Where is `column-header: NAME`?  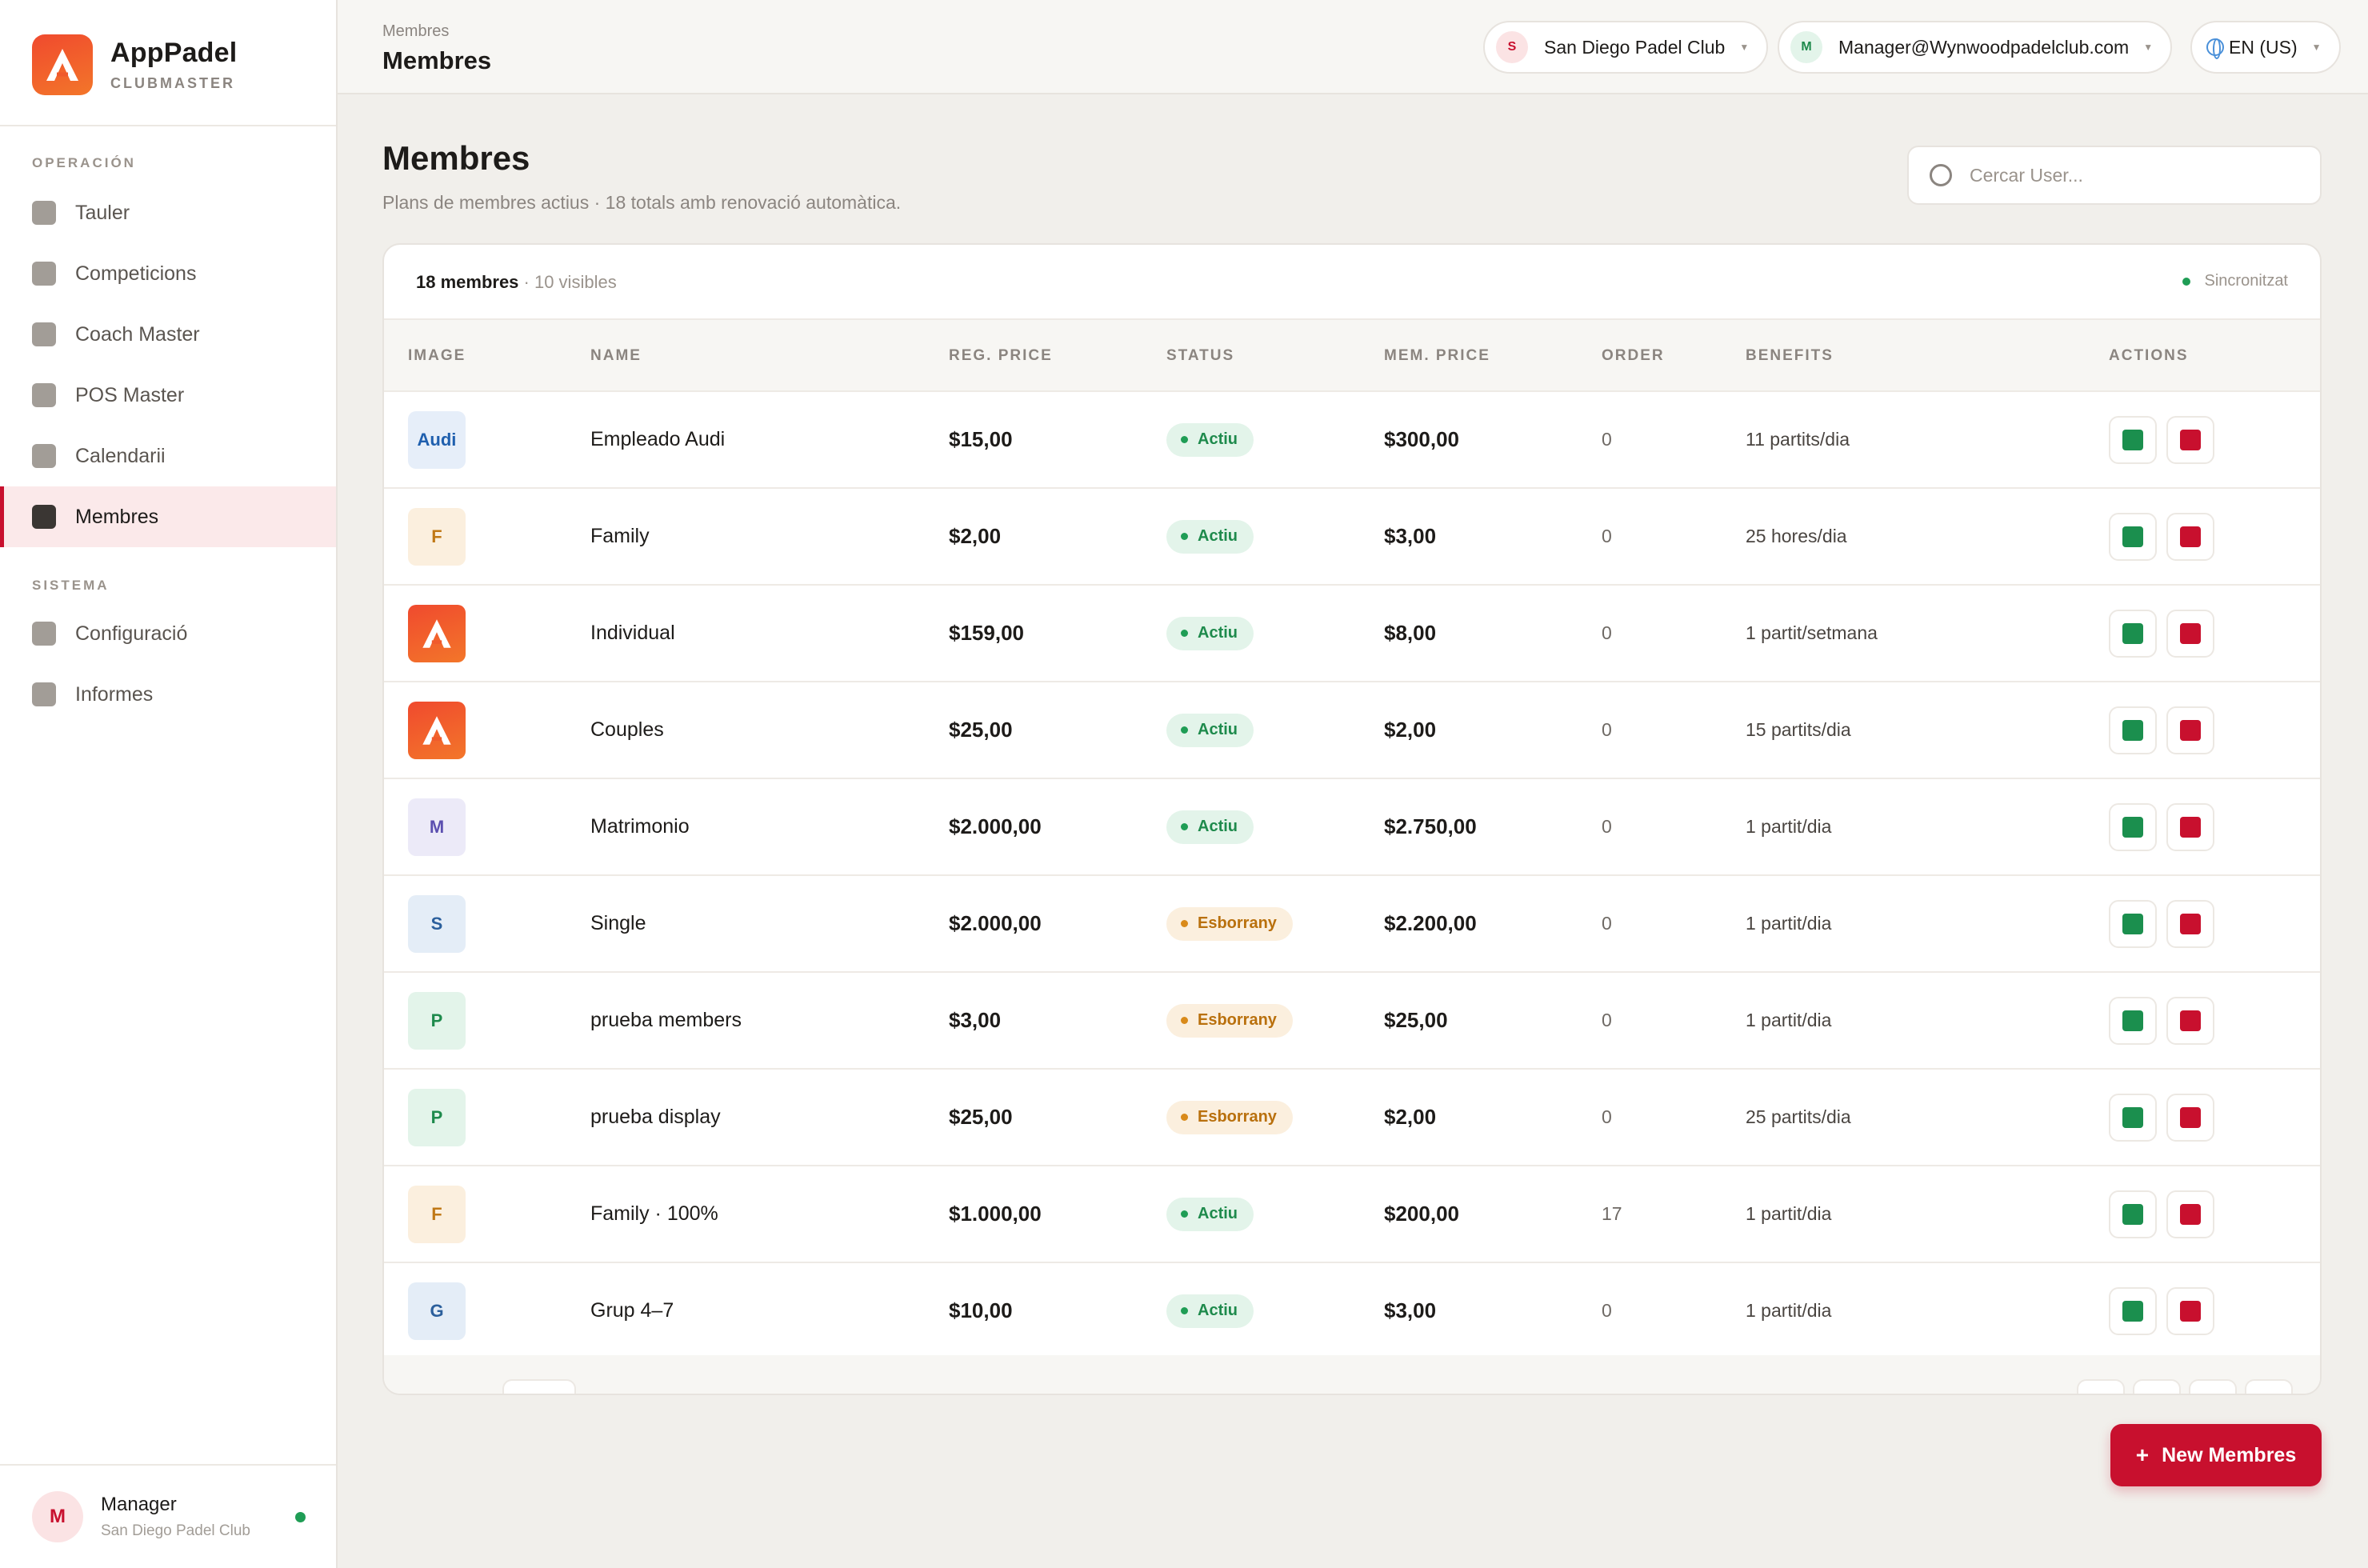 column-header: NAME is located at coordinates (616, 355).